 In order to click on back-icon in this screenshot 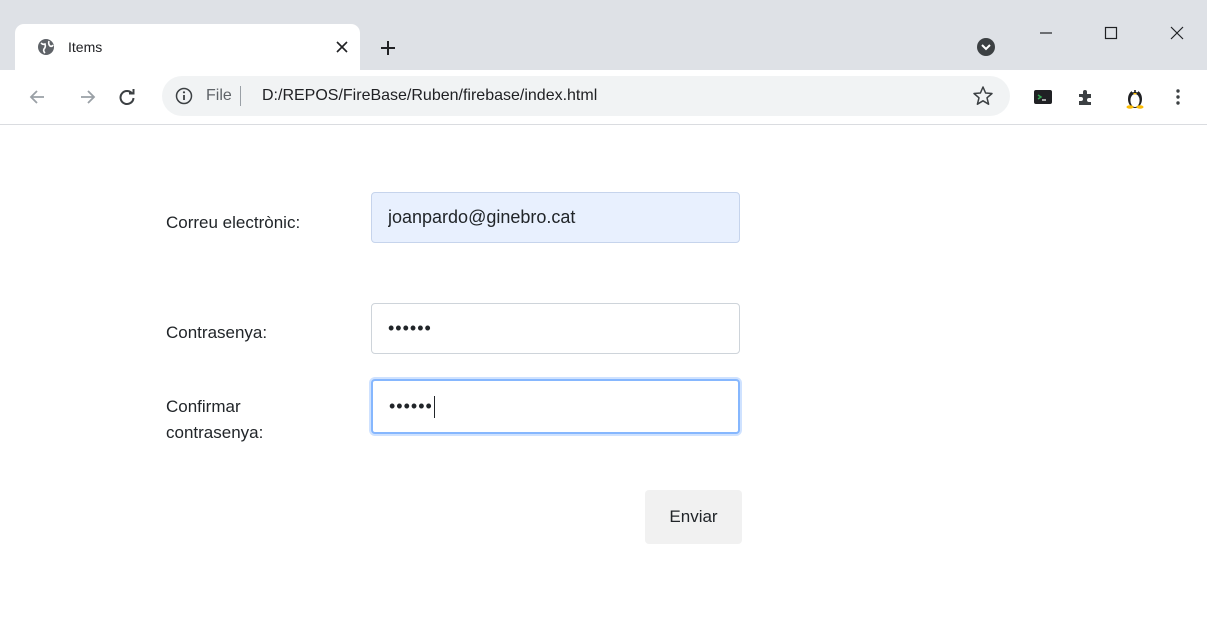, I will do `click(37, 97)`.